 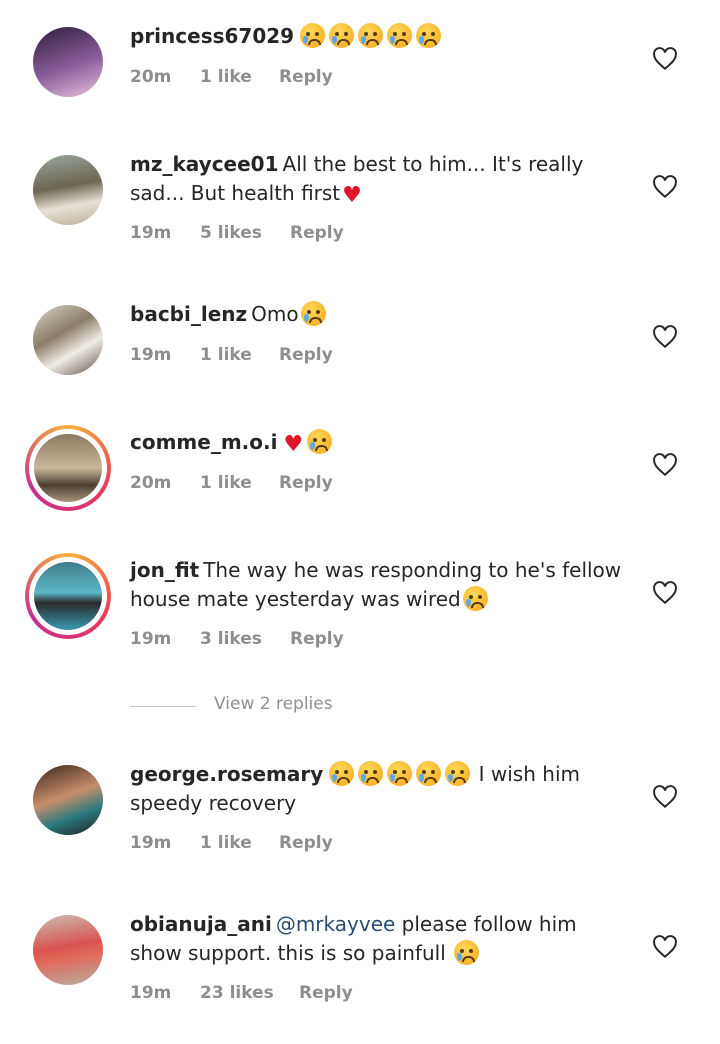 What do you see at coordinates (237, 993) in the screenshot?
I see `comment-likes: 23 likes` at bounding box center [237, 993].